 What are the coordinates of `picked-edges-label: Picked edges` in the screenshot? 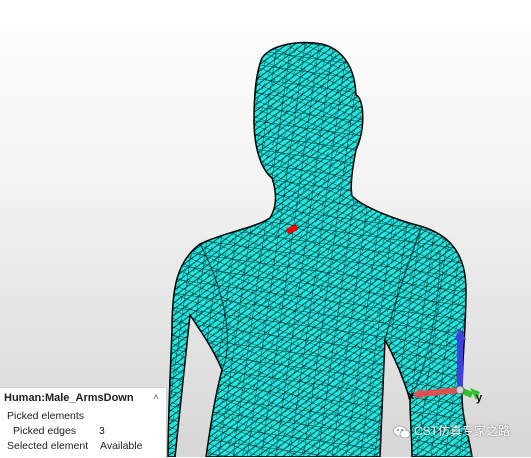 It's located at (45, 431).